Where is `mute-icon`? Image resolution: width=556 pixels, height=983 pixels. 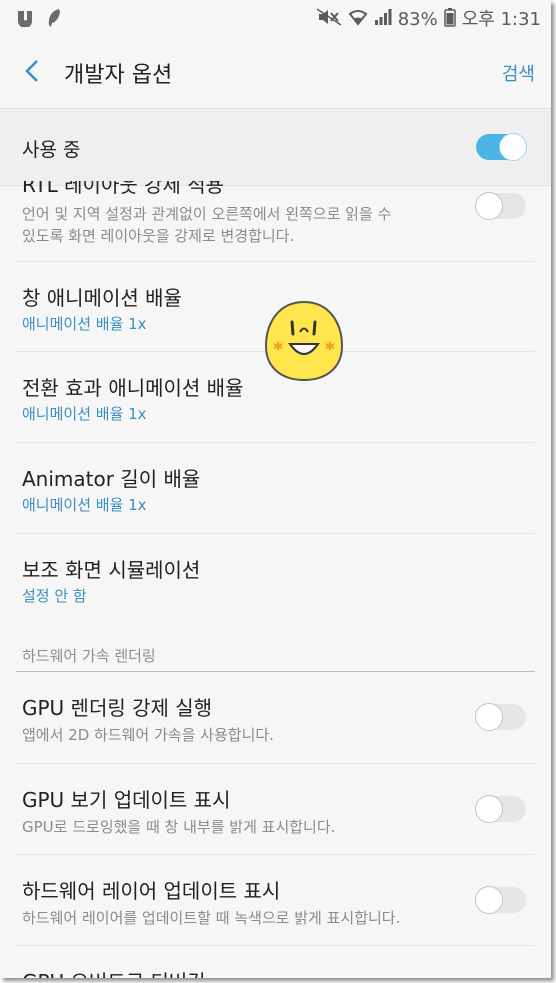 mute-icon is located at coordinates (329, 19).